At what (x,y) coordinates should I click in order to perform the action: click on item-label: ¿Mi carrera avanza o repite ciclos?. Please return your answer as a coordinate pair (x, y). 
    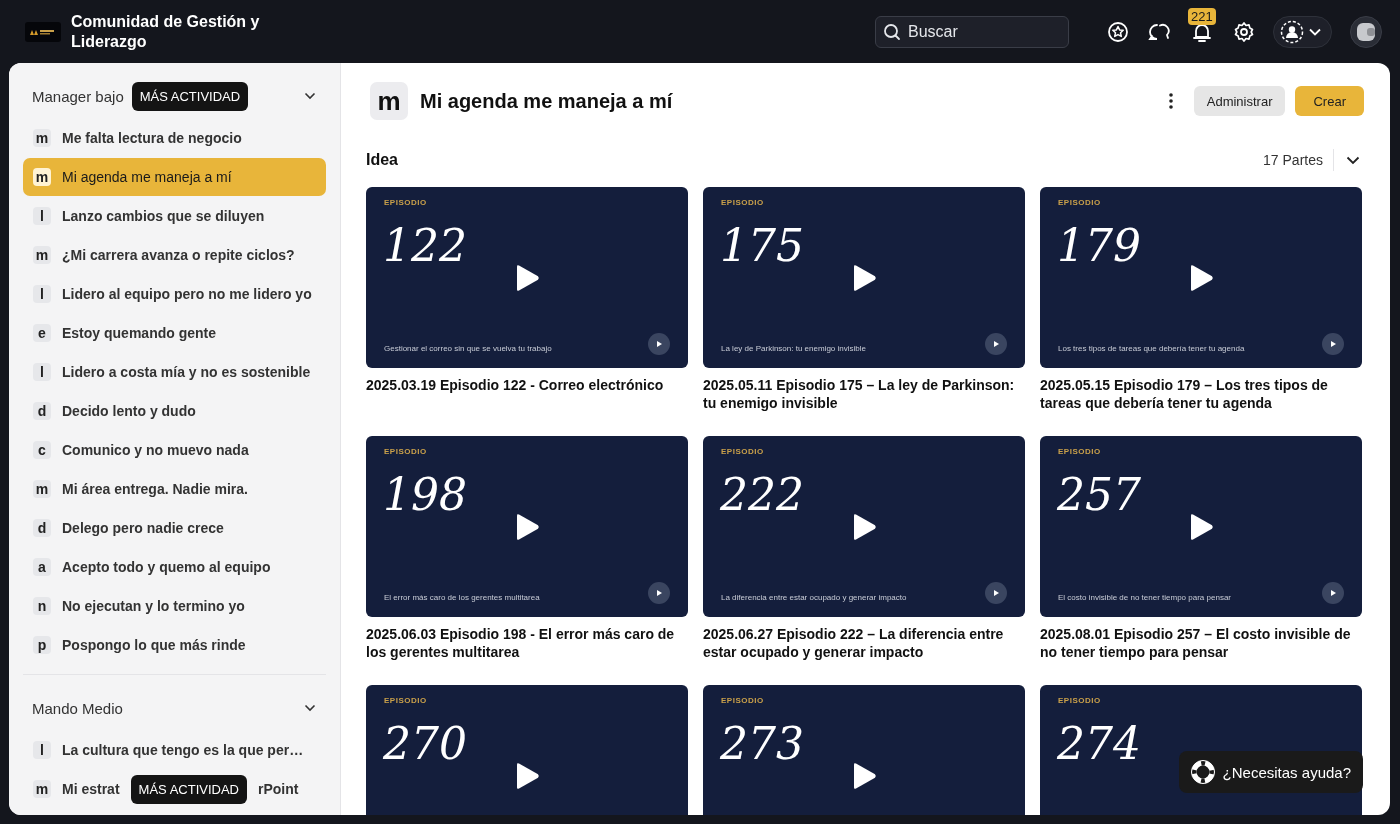
    Looking at the image, I should click on (178, 255).